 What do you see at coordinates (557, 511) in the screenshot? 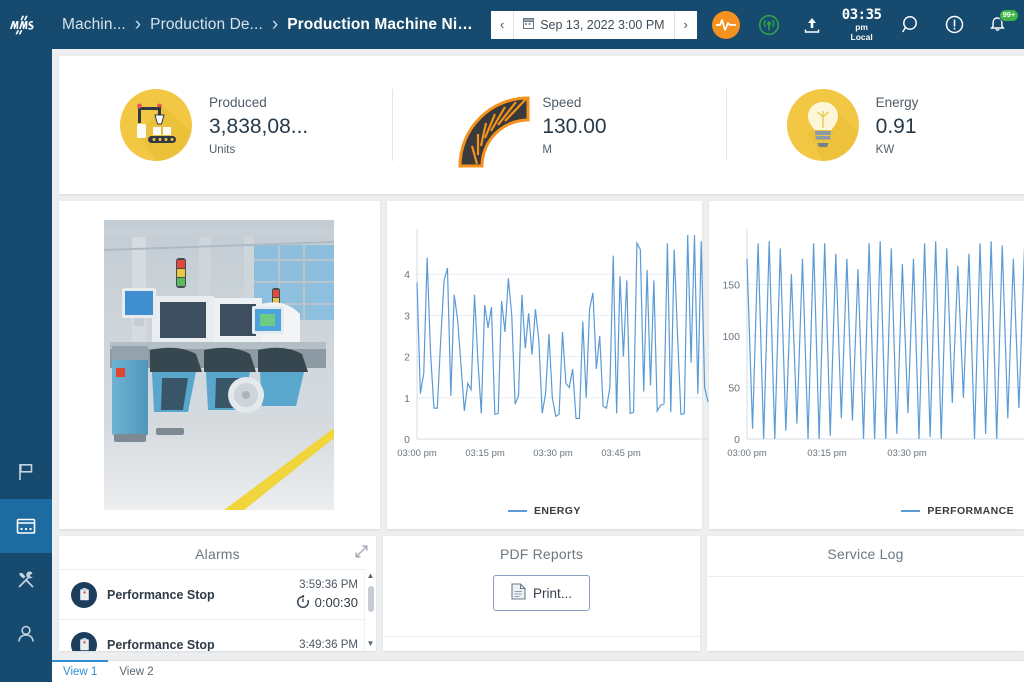
I see `legend-label: ENERGY` at bounding box center [557, 511].